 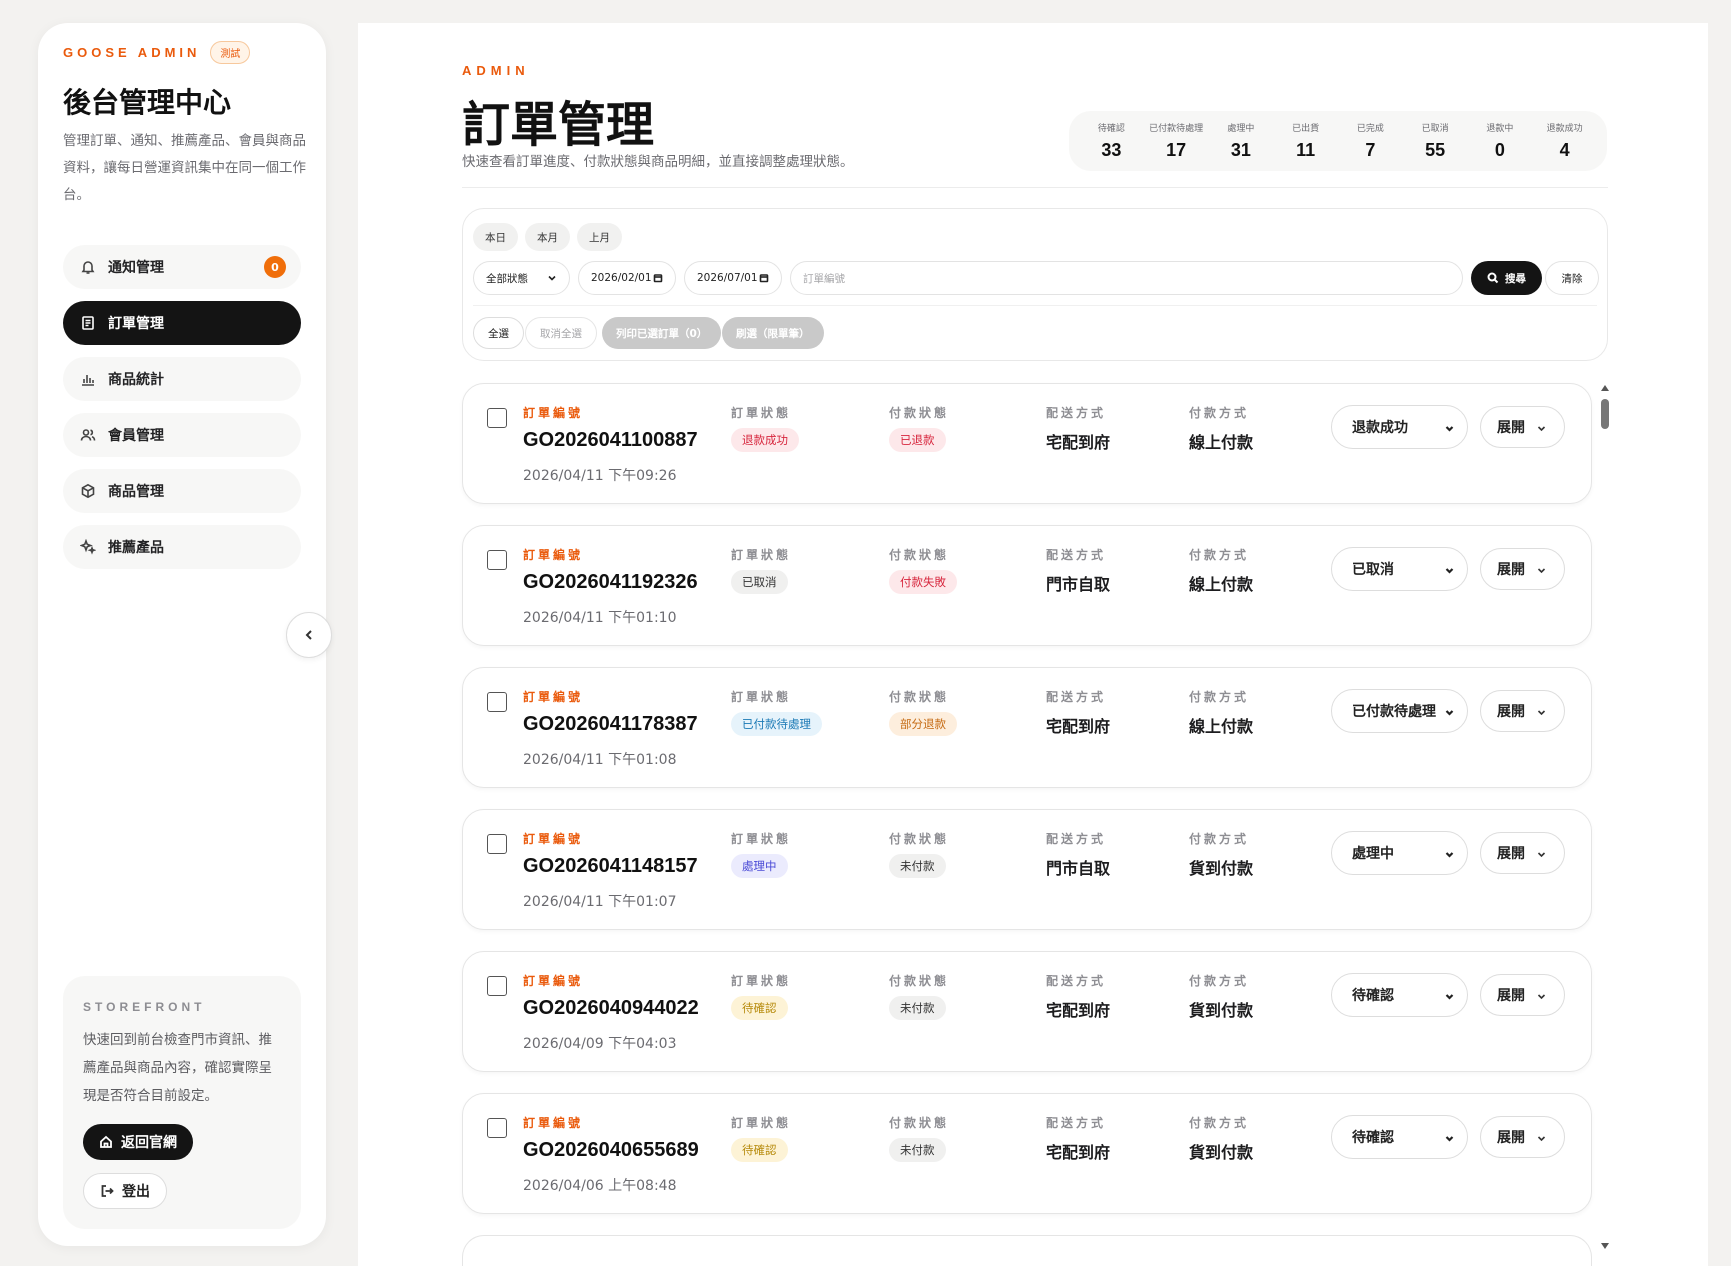 I want to click on sidebar-item-members: 會員管理, so click(x=182, y=435).